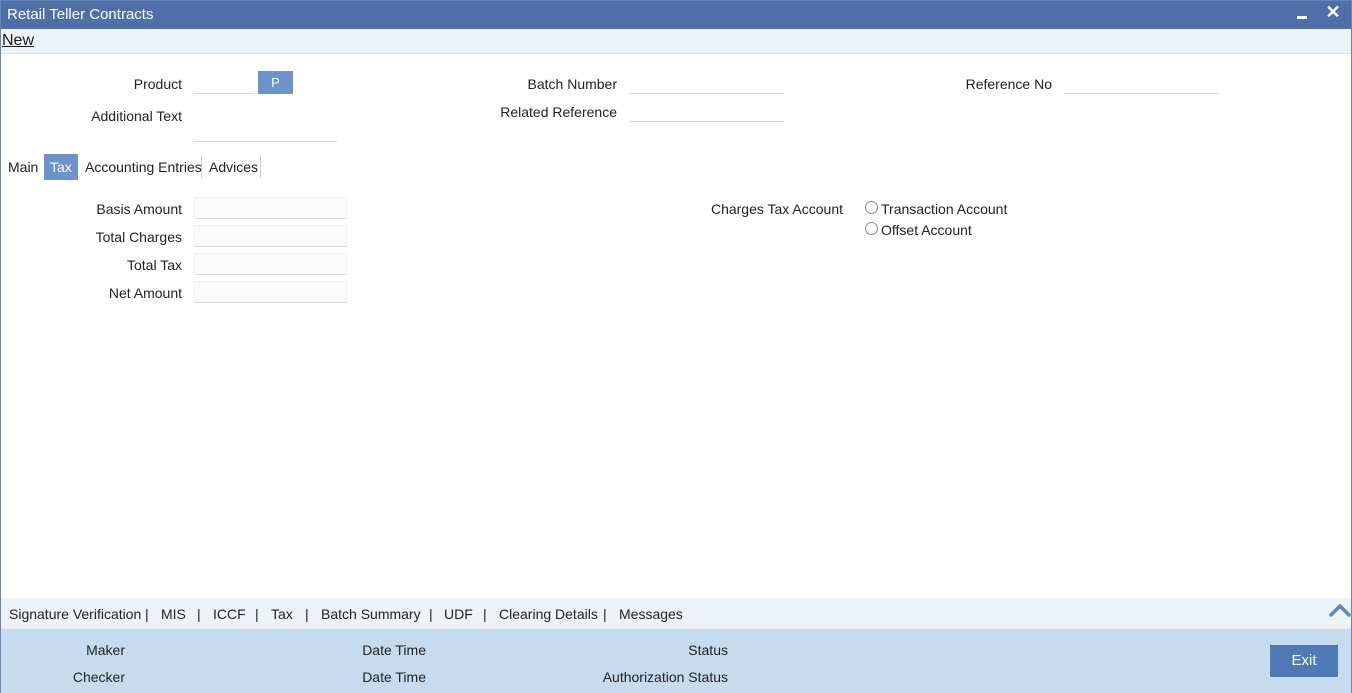 This screenshot has height=693, width=1352. Describe the element at coordinates (105, 650) in the screenshot. I see `maker-label: Maker` at that location.